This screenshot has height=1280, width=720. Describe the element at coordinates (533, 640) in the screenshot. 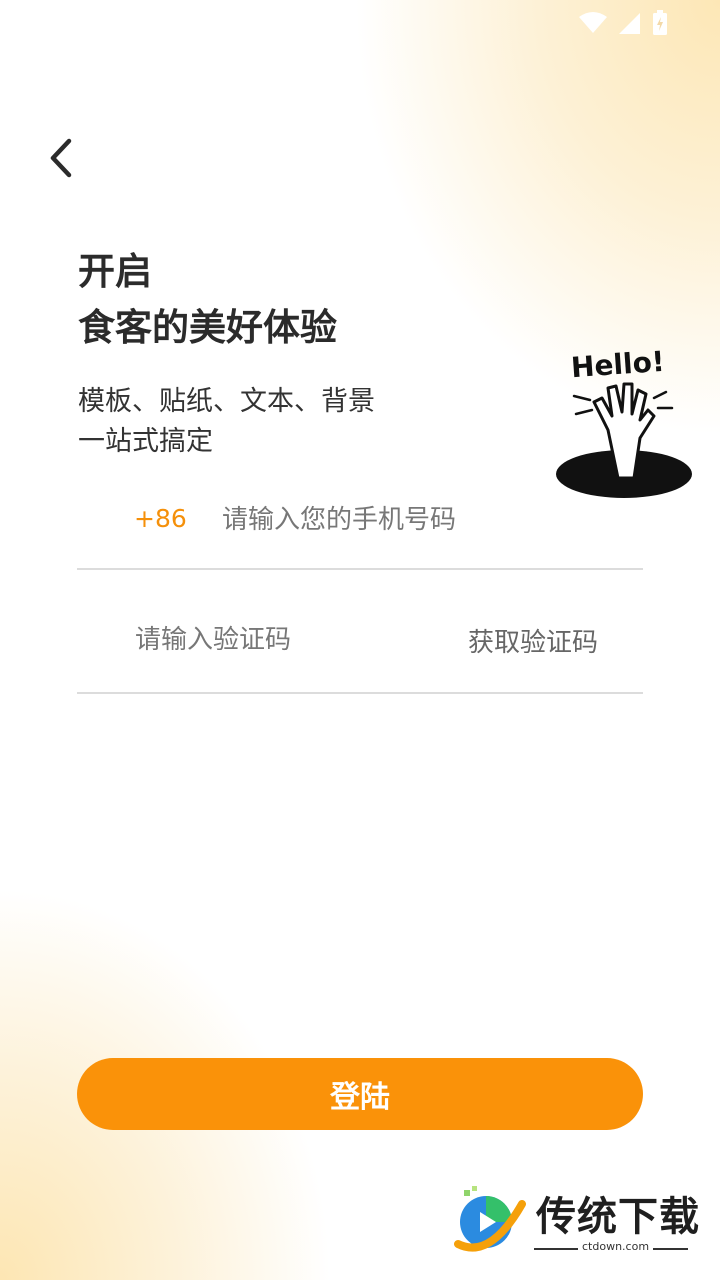

I see `get-code-button: 获取验证码` at that location.